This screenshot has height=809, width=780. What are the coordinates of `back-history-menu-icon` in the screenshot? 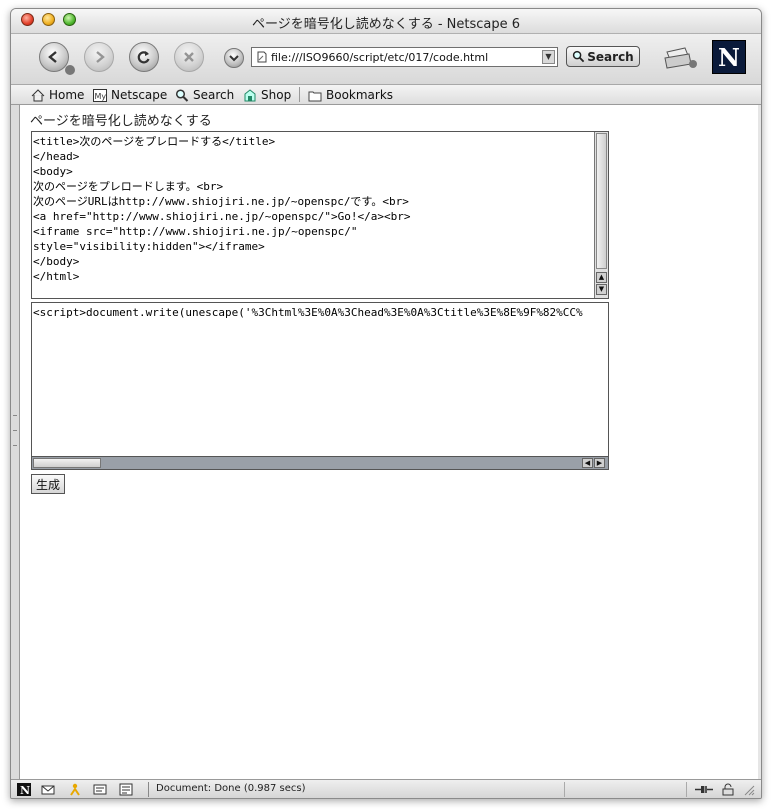 It's located at (70, 70).